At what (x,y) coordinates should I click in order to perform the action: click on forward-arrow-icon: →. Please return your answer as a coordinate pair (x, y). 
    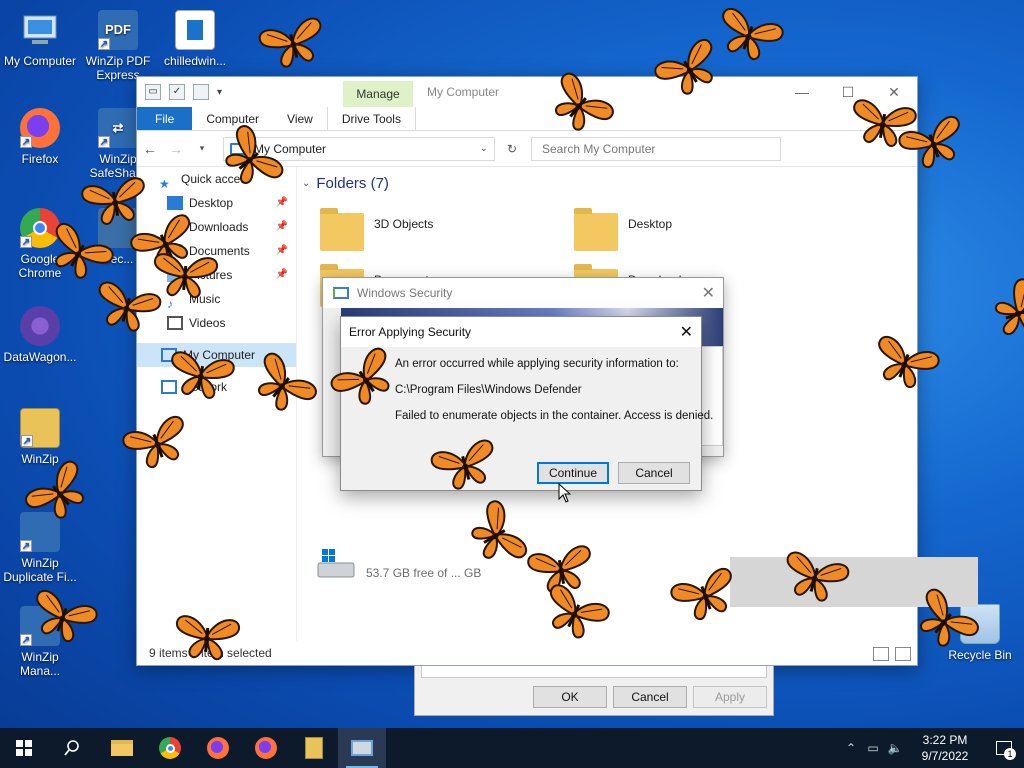
    Looking at the image, I should click on (176, 149).